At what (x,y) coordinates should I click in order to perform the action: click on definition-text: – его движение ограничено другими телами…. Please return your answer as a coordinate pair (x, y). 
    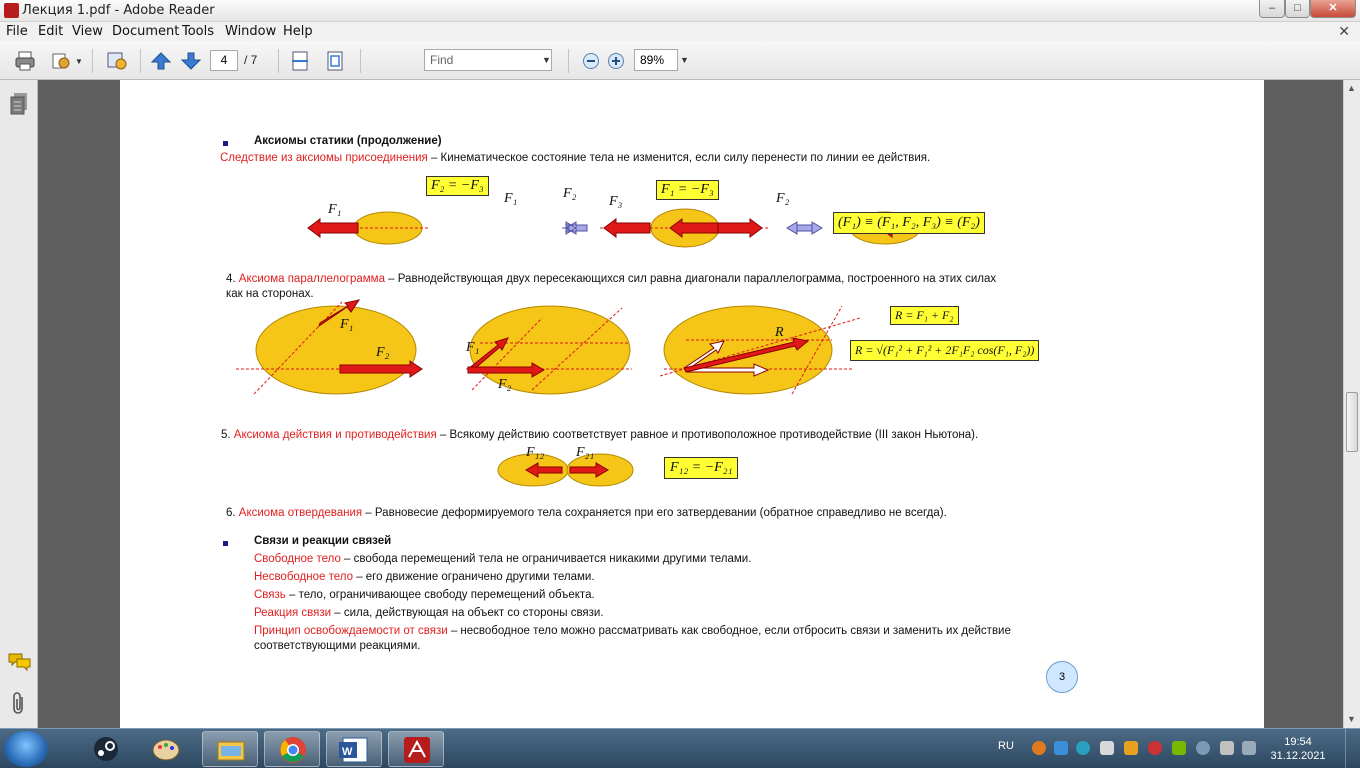
    Looking at the image, I should click on (474, 577).